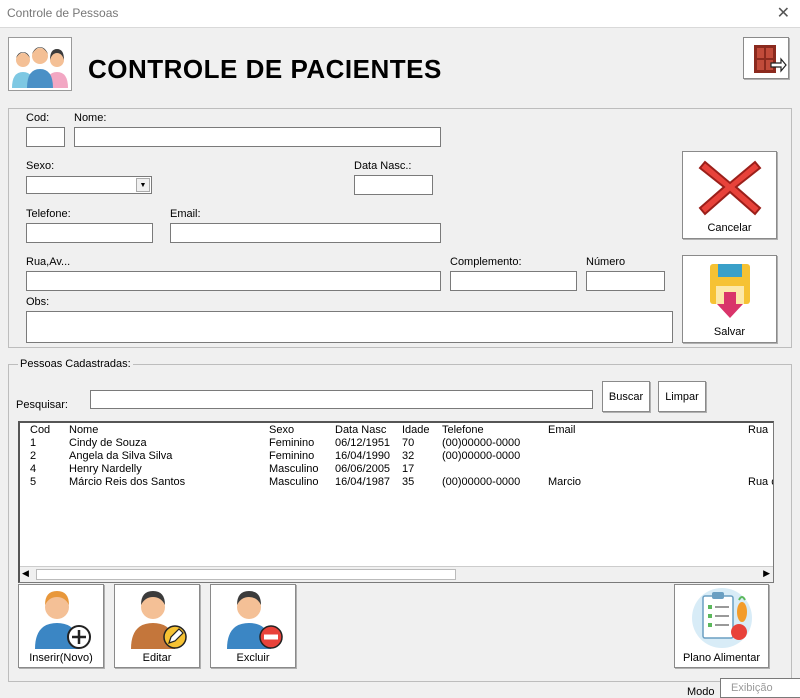 This screenshot has width=800, height=698. Describe the element at coordinates (486, 262) in the screenshot. I see `complemento-label: Complemento:` at that location.